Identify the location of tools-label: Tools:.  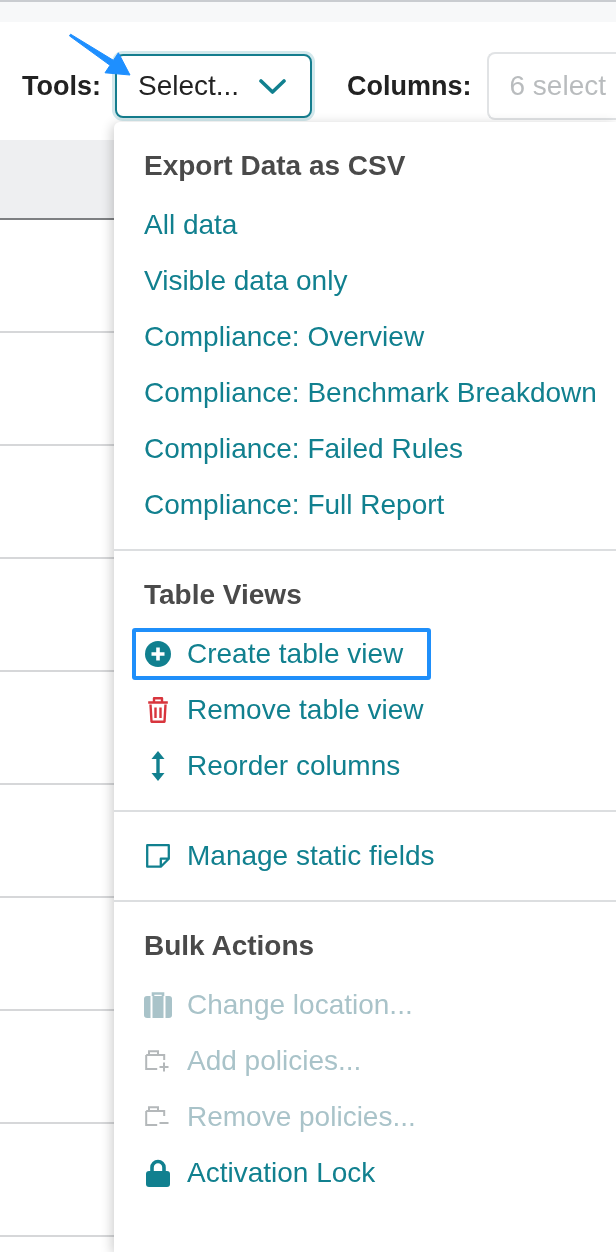
(61, 86).